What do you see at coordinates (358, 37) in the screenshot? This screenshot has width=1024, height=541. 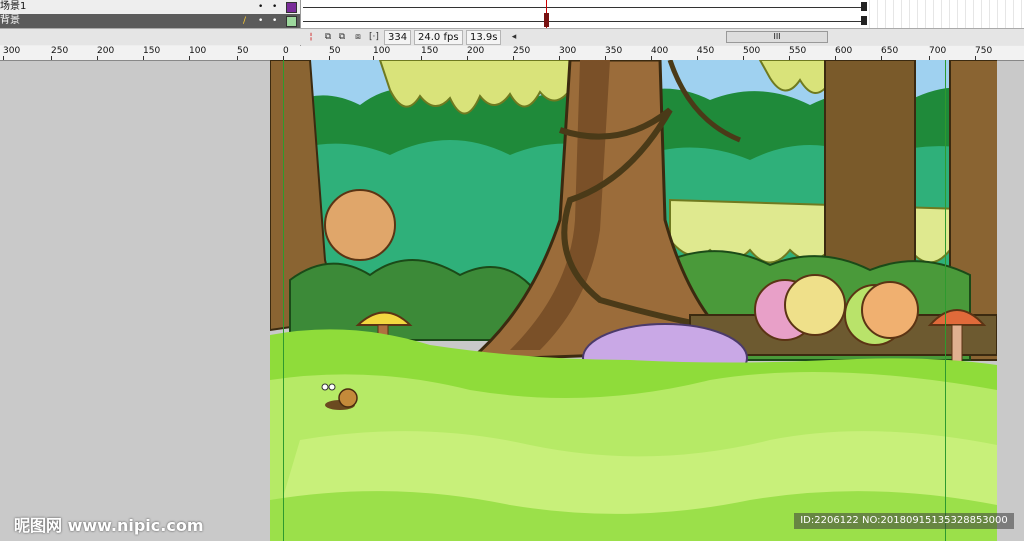 I see `edit-multiple-frames-icon: ⧈` at bounding box center [358, 37].